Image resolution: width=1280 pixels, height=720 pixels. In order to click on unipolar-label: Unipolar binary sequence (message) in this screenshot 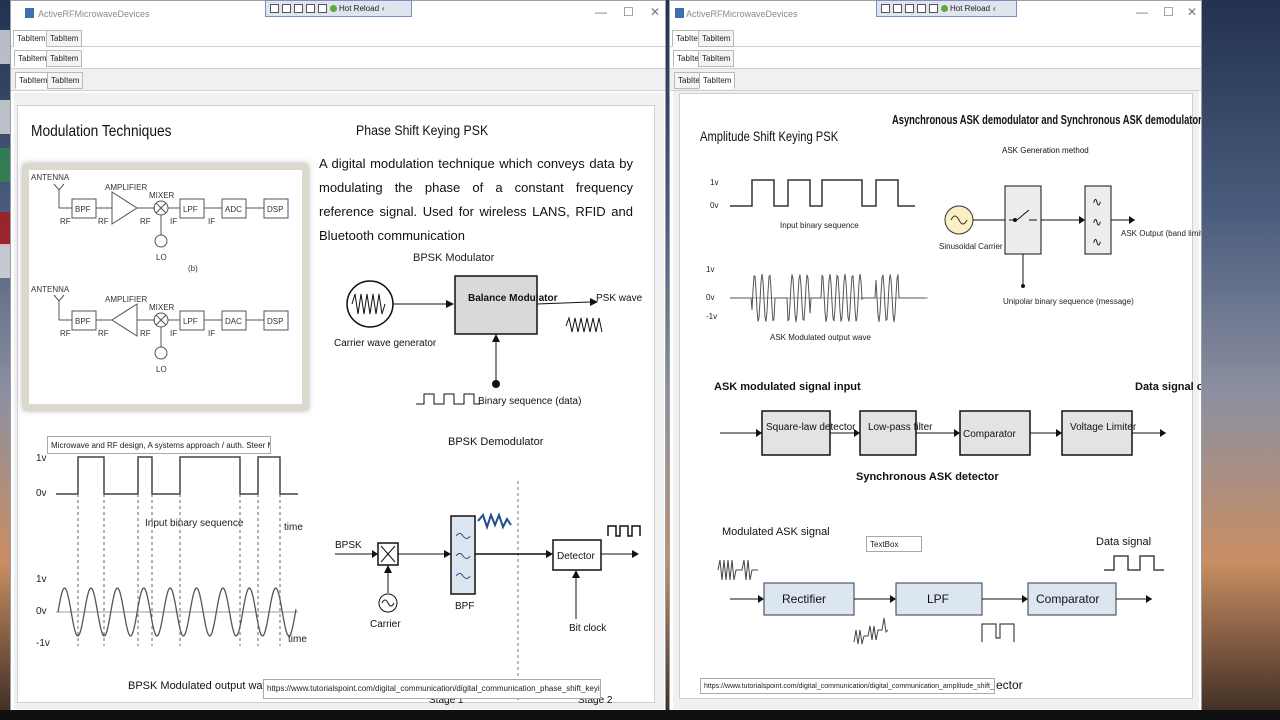, I will do `click(1068, 301)`.